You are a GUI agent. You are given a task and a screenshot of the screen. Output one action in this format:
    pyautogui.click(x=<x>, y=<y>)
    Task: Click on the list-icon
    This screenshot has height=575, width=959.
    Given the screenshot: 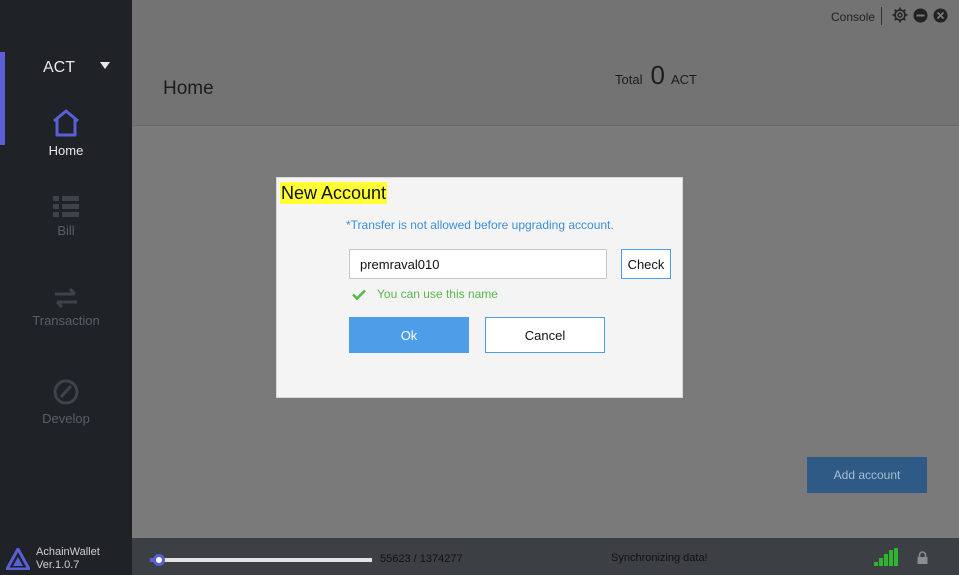 What is the action you would take?
    pyautogui.click(x=66, y=206)
    